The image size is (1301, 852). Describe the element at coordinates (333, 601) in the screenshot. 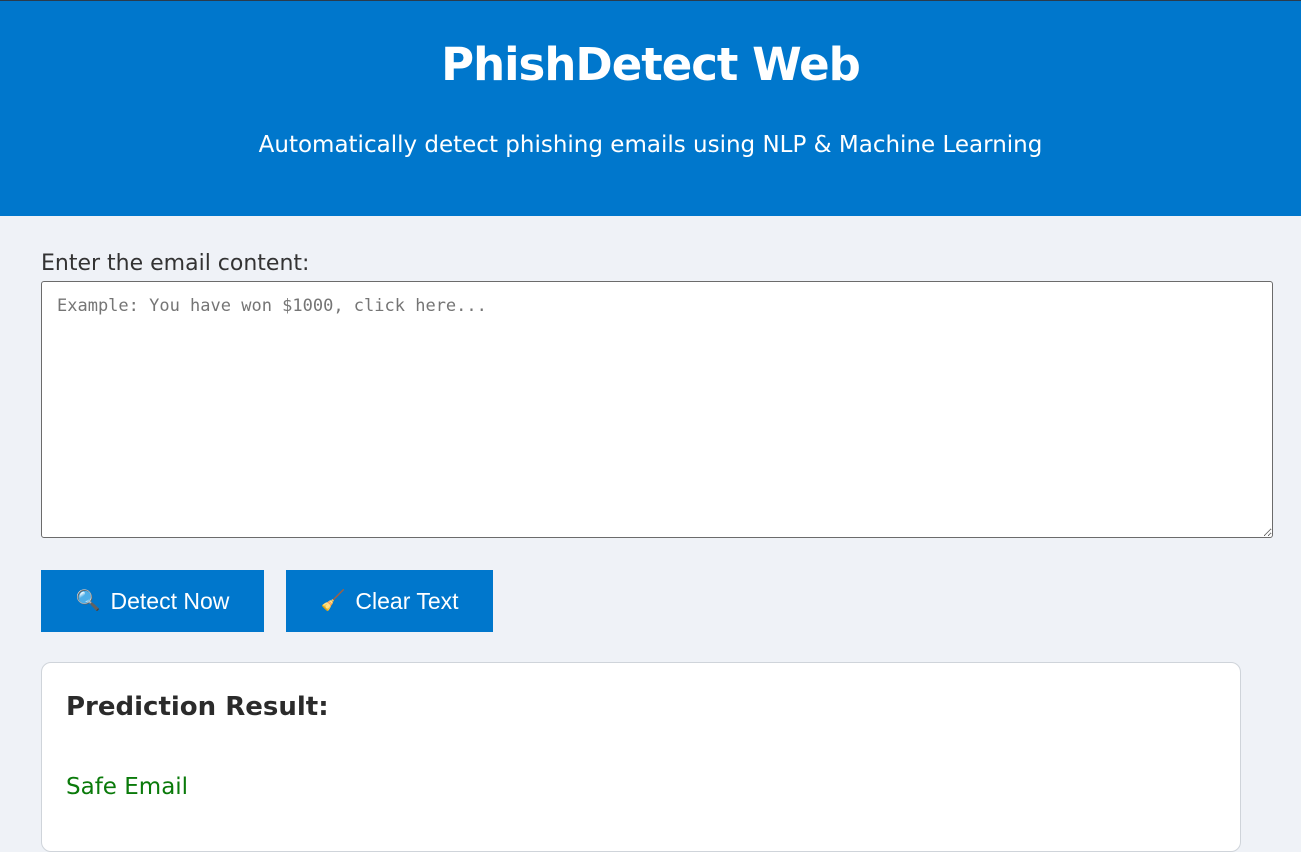

I see `broom-icon: 🧹` at that location.